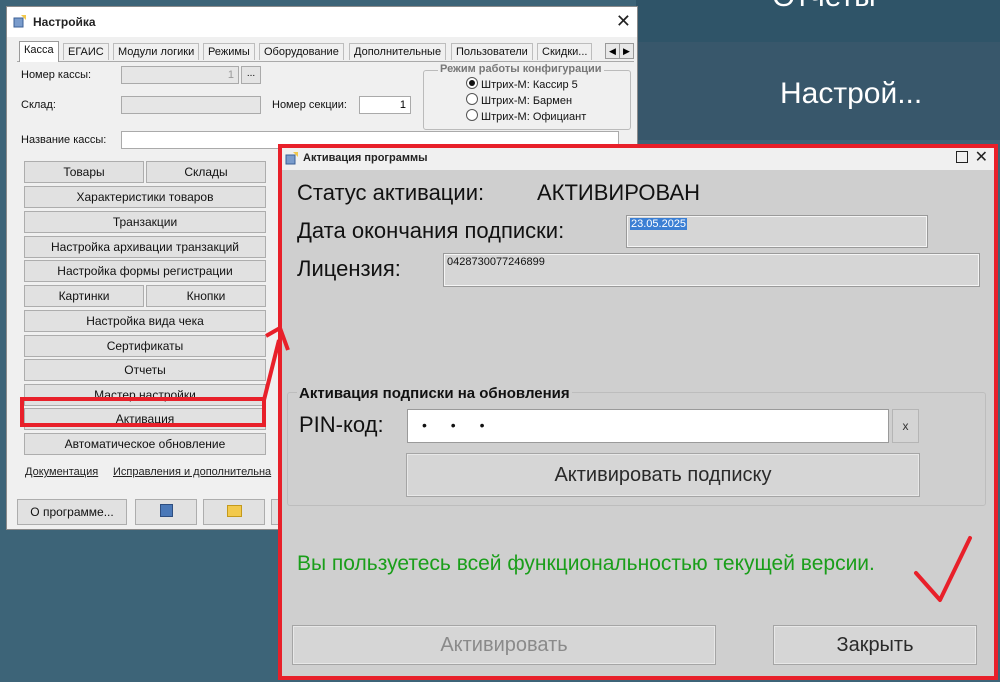 This screenshot has height=682, width=1000. I want to click on tab-scroll-right-icon: ▶, so click(626, 51).